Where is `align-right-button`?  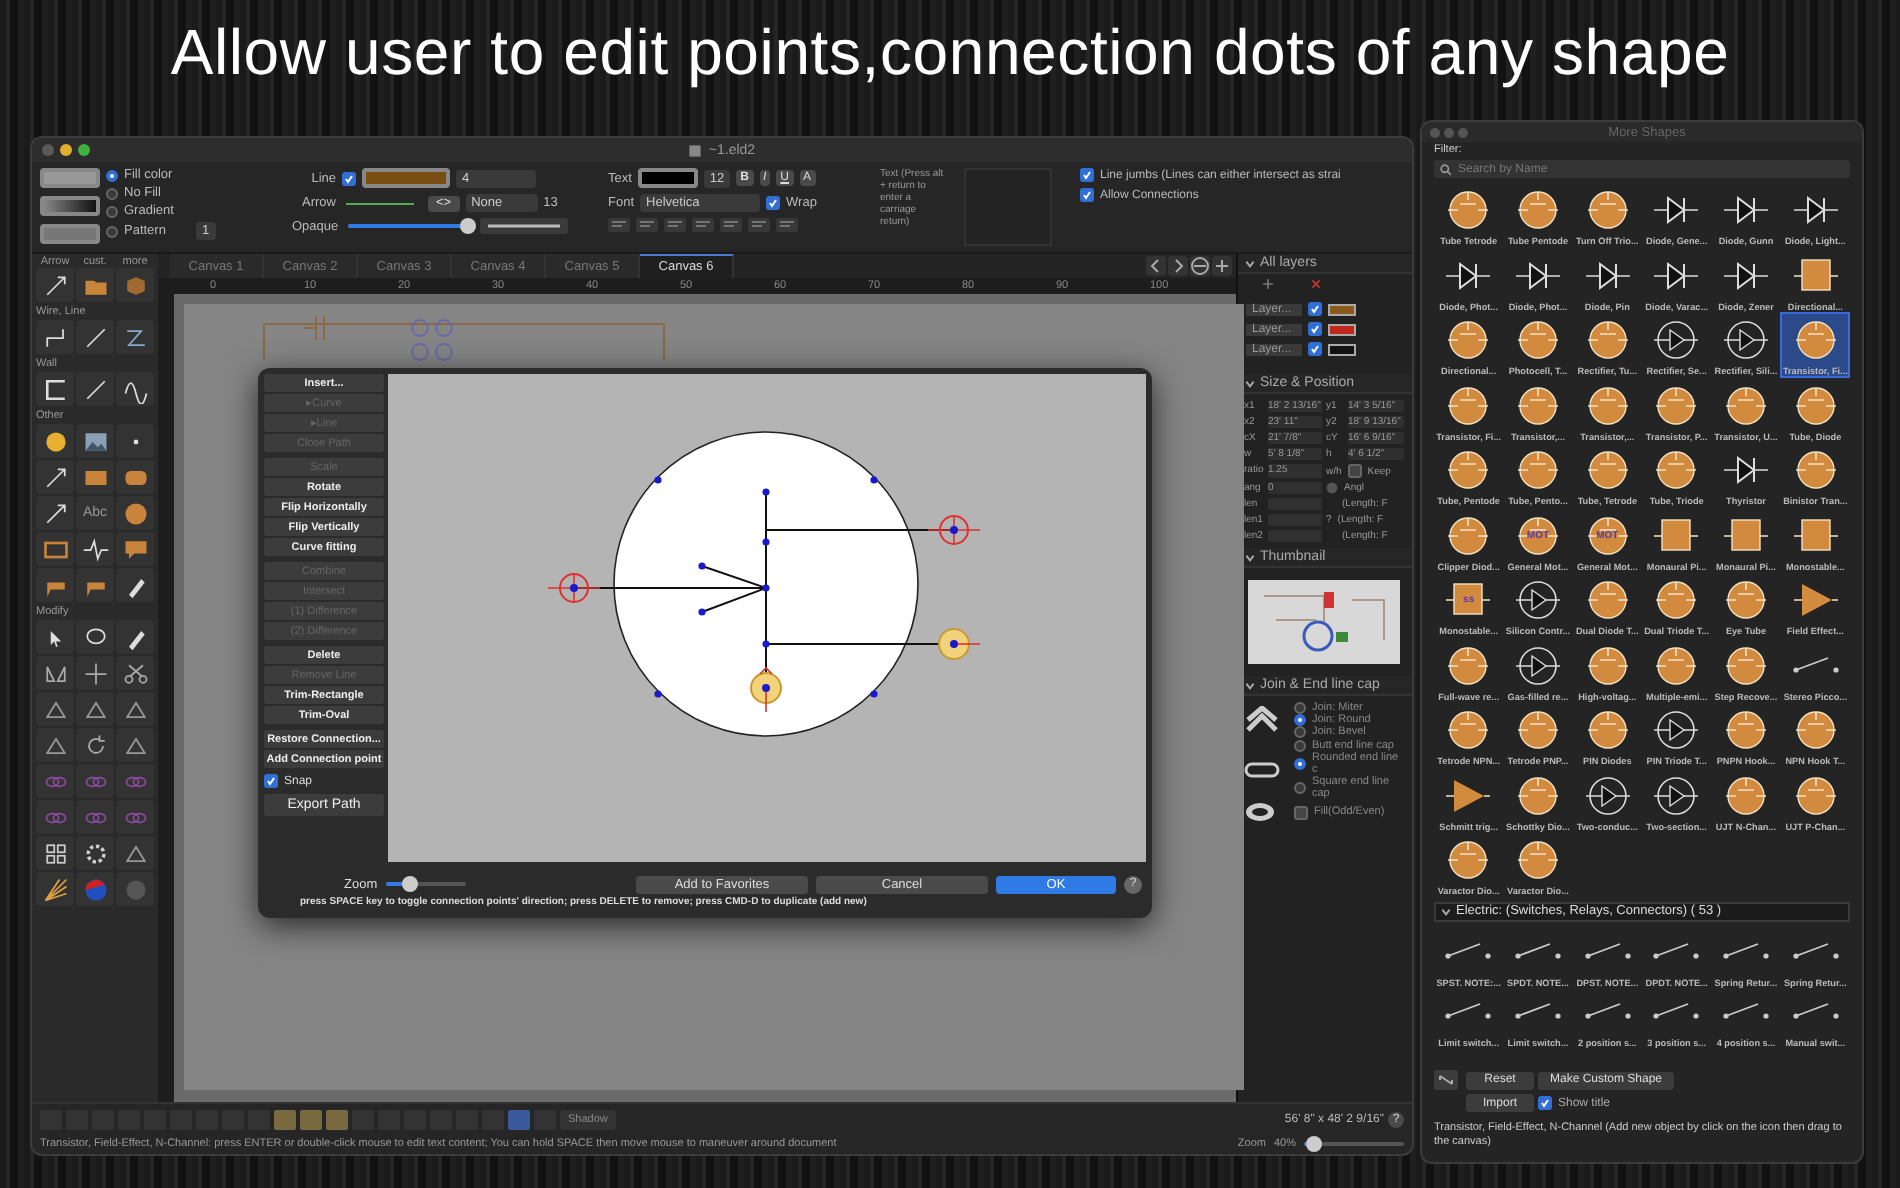 align-right-button is located at coordinates (675, 225).